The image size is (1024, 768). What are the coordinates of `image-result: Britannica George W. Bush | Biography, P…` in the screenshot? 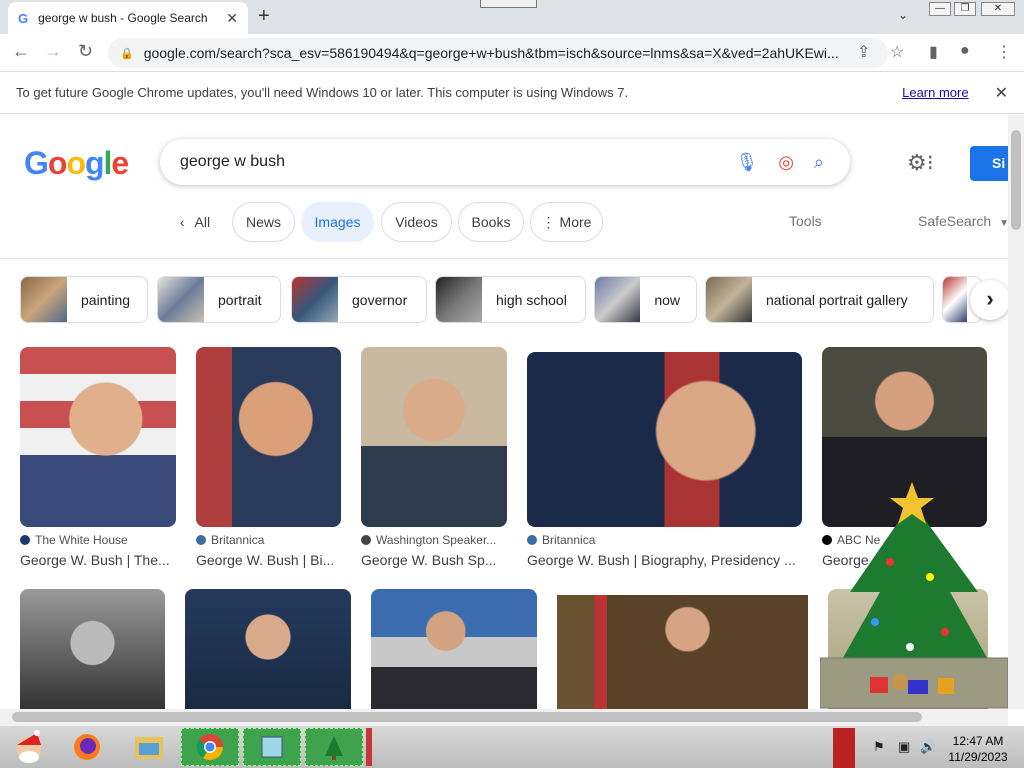 It's located at (664, 457).